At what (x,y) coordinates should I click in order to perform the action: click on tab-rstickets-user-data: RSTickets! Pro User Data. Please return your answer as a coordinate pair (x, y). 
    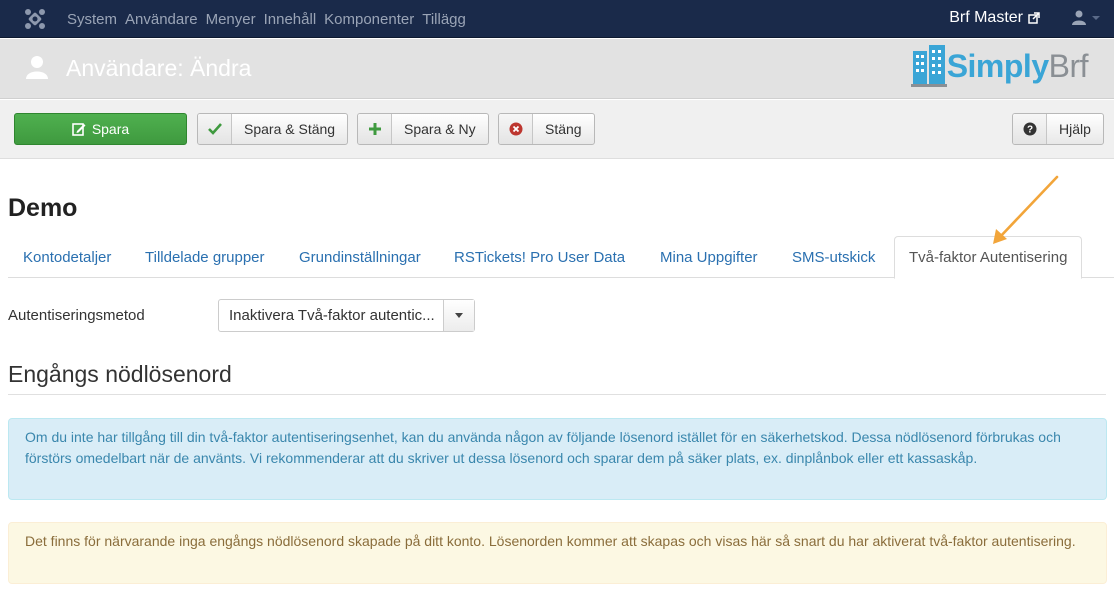
    Looking at the image, I should click on (539, 257).